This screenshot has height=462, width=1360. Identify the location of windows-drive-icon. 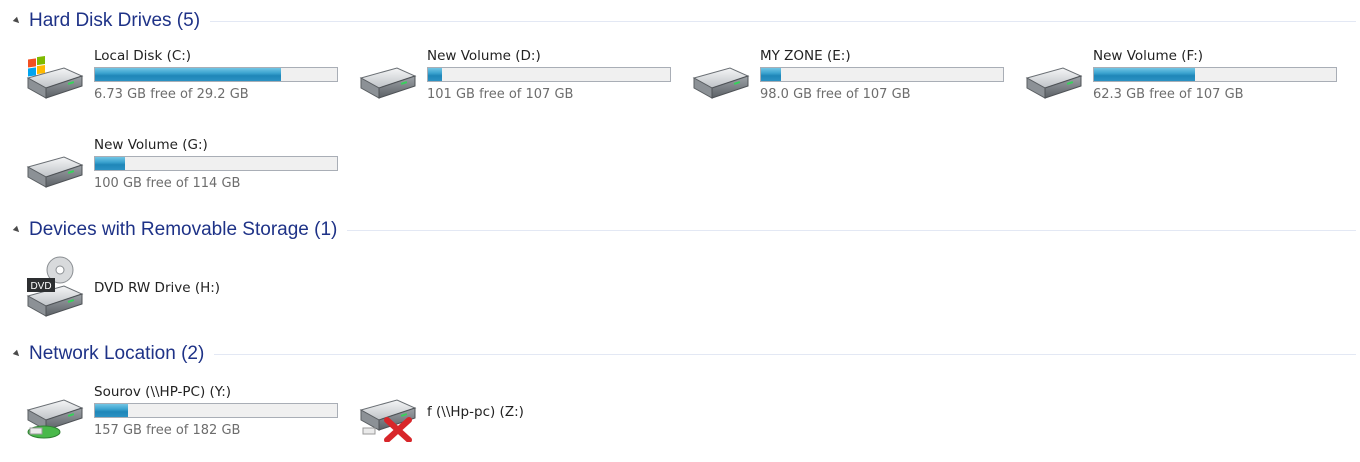
(54, 79).